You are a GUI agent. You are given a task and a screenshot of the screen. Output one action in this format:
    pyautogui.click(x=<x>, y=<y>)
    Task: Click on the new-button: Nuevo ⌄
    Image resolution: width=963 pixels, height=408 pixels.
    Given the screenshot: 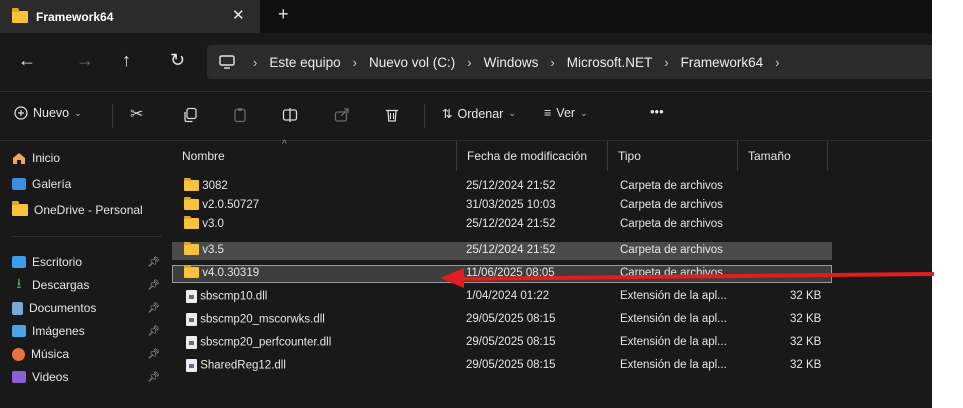 What is the action you would take?
    pyautogui.click(x=48, y=113)
    